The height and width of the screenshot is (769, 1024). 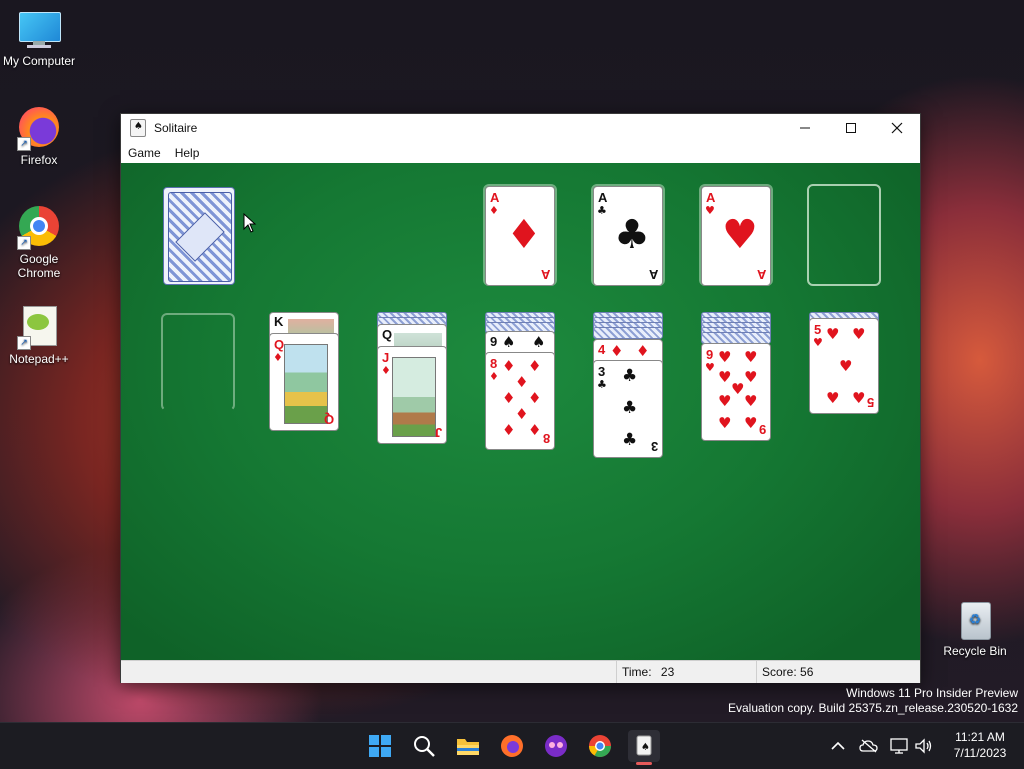 What do you see at coordinates (438, 432) in the screenshot?
I see `card-rank-bottom: J` at bounding box center [438, 432].